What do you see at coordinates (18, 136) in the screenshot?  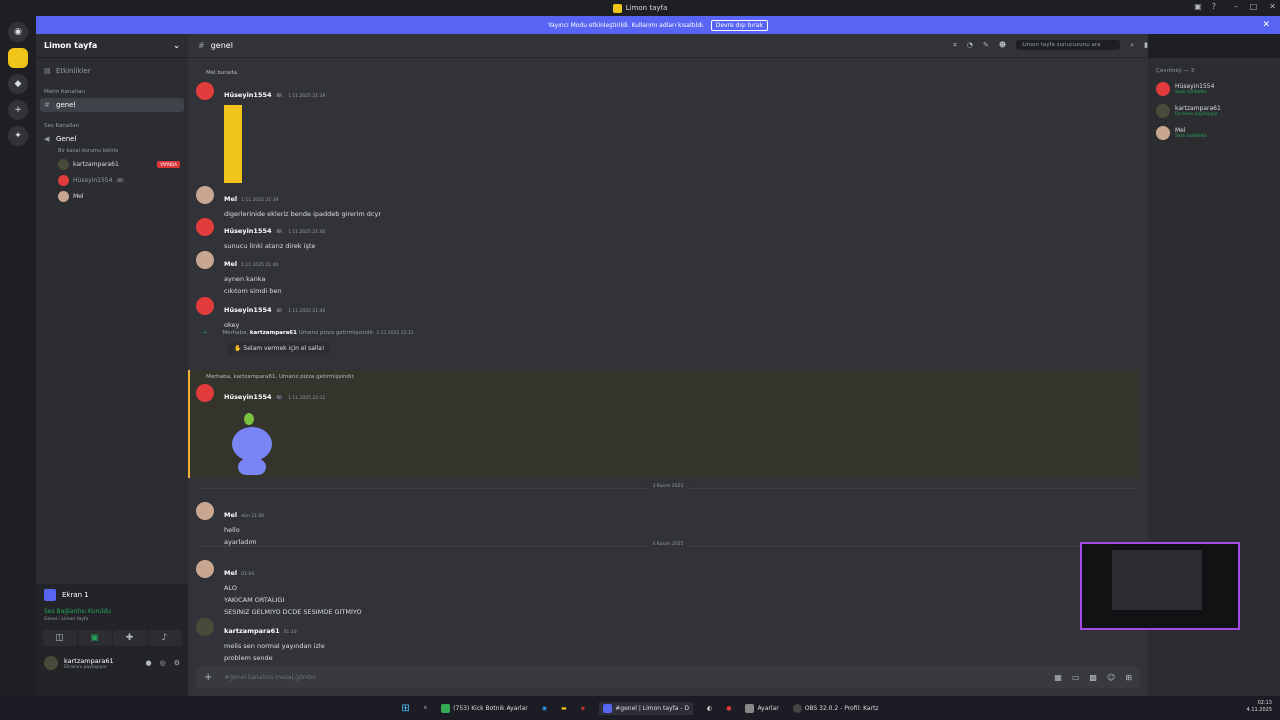 I see `discover-icon: ✦` at bounding box center [18, 136].